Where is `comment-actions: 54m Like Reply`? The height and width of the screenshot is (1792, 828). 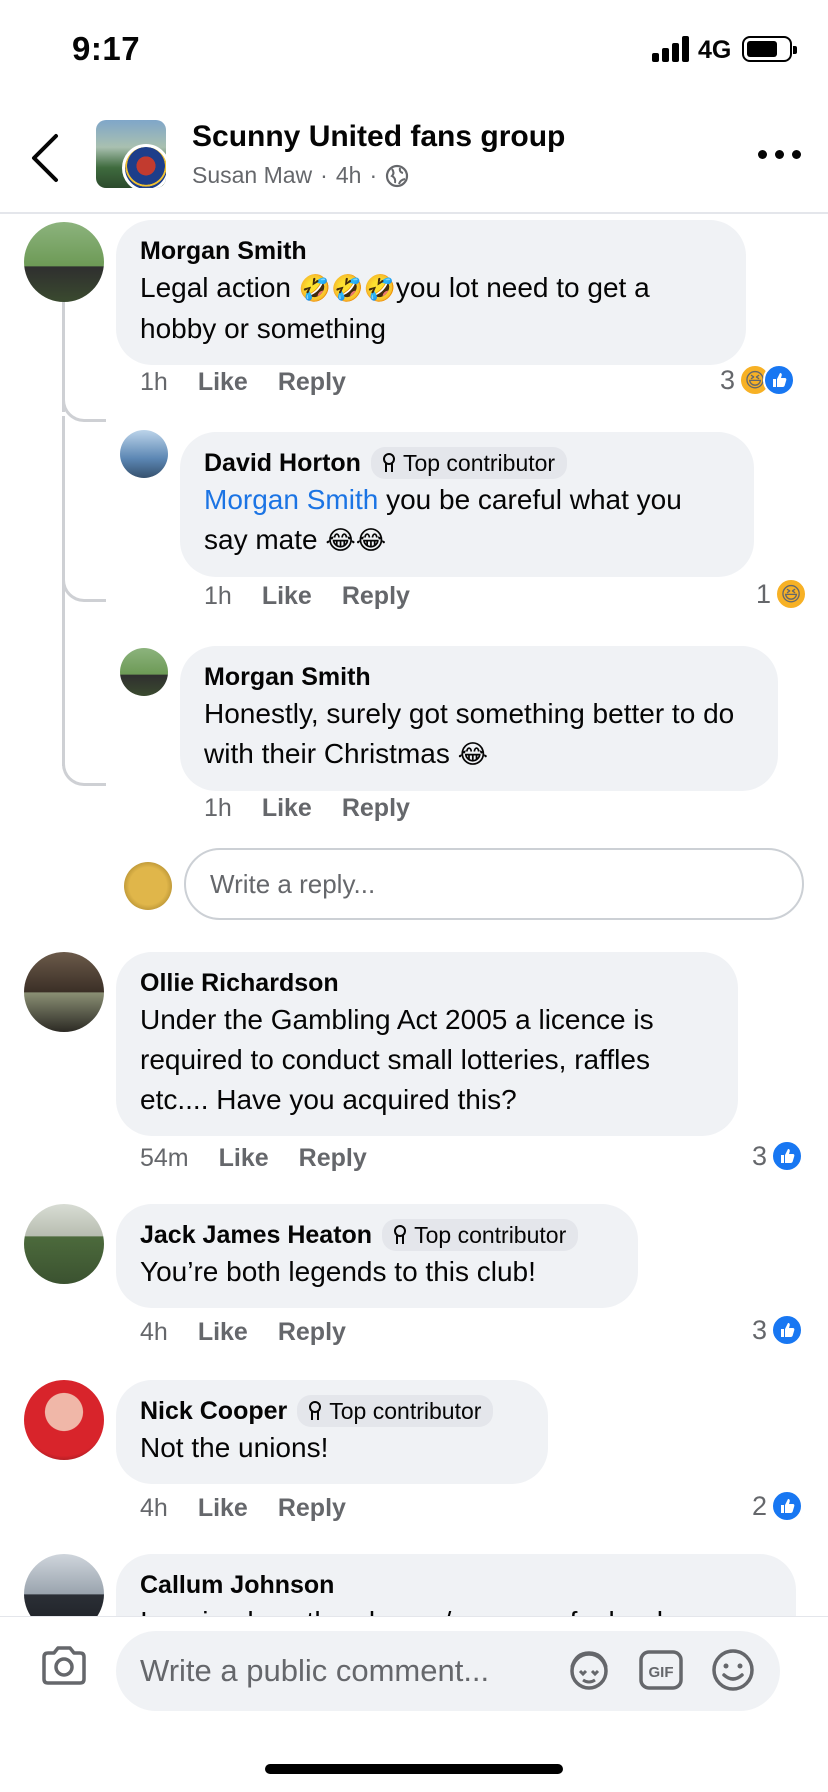
comment-actions: 54m Like Reply is located at coordinates (253, 1158).